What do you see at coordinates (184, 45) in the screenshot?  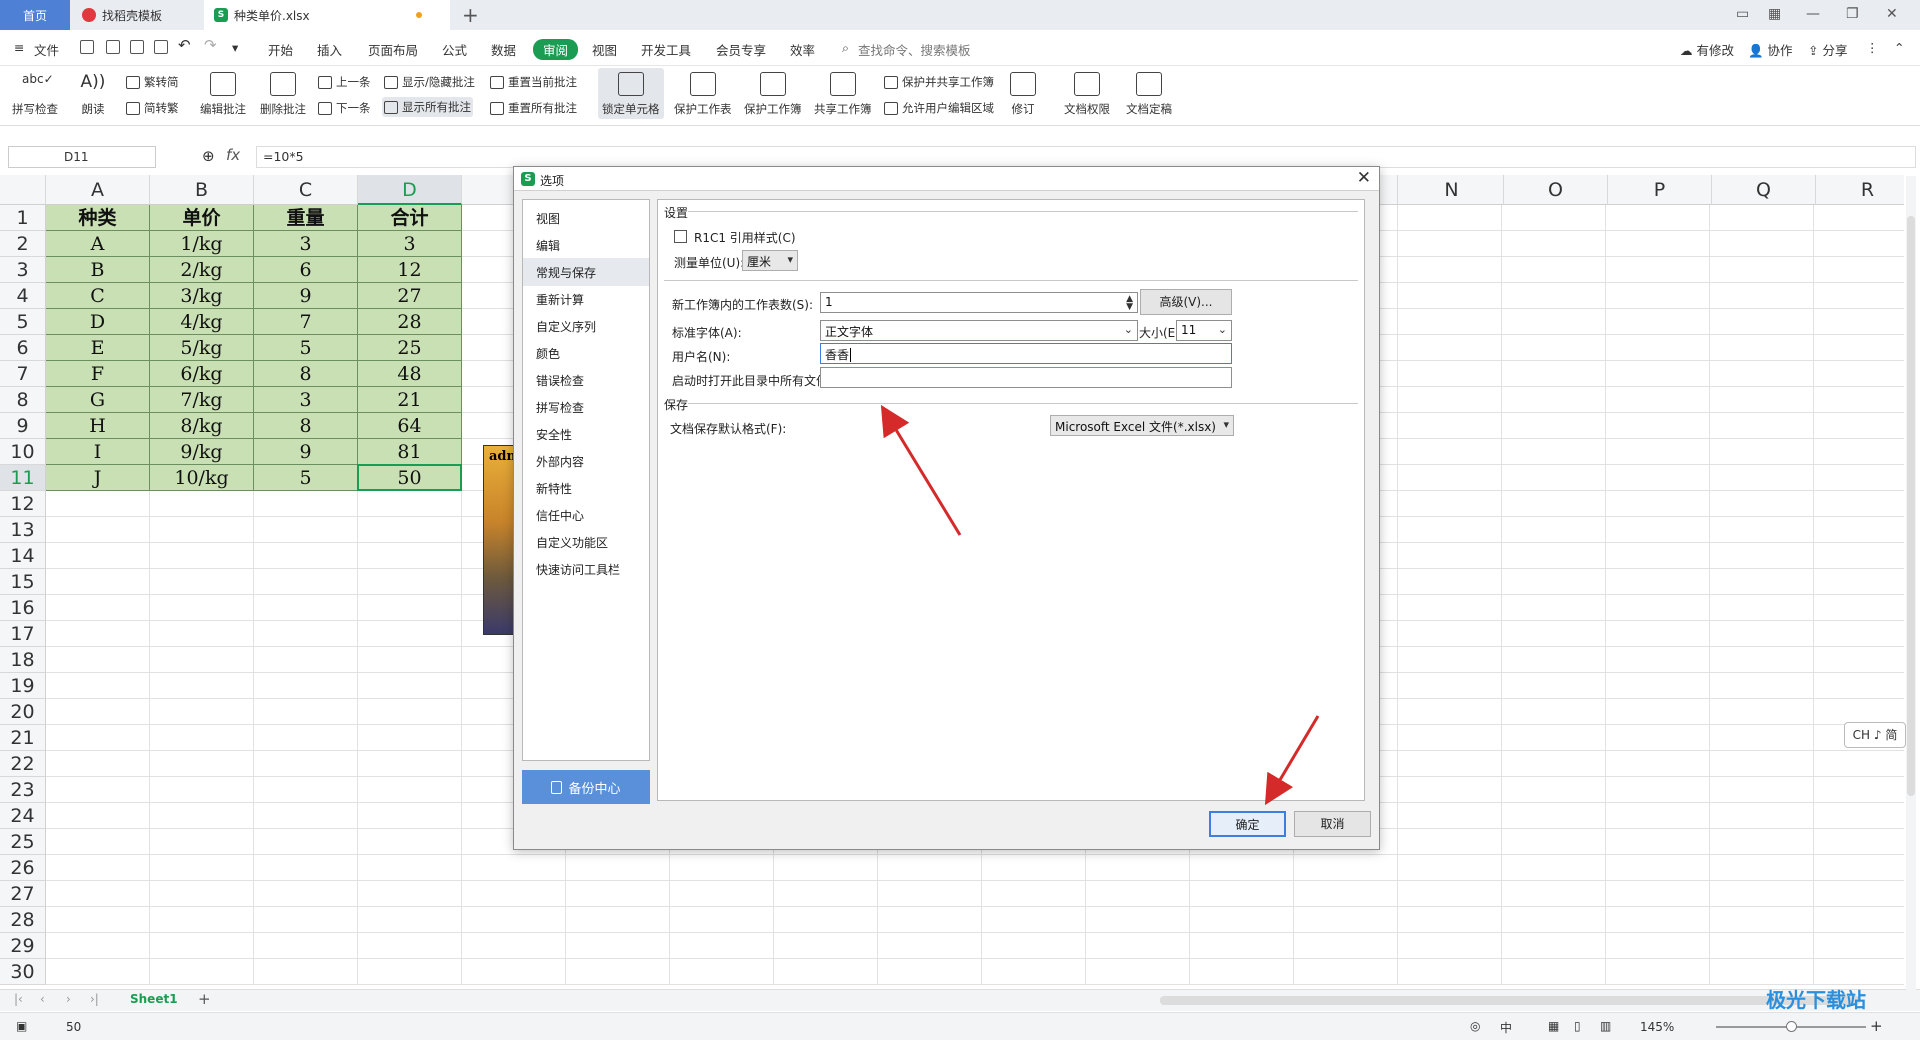 I see `undo-icon: ↶` at bounding box center [184, 45].